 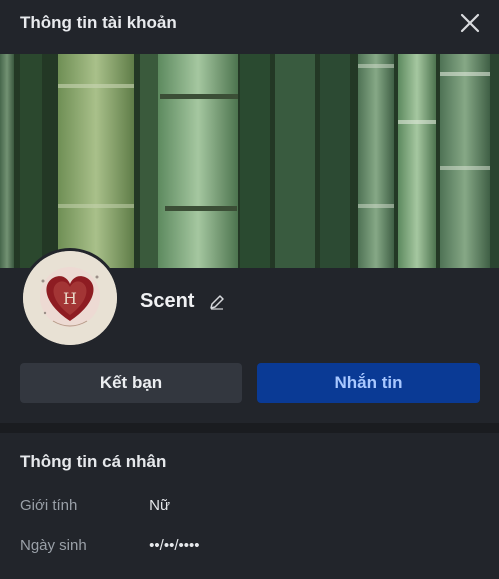 I want to click on profile-name: Scent, so click(x=167, y=301).